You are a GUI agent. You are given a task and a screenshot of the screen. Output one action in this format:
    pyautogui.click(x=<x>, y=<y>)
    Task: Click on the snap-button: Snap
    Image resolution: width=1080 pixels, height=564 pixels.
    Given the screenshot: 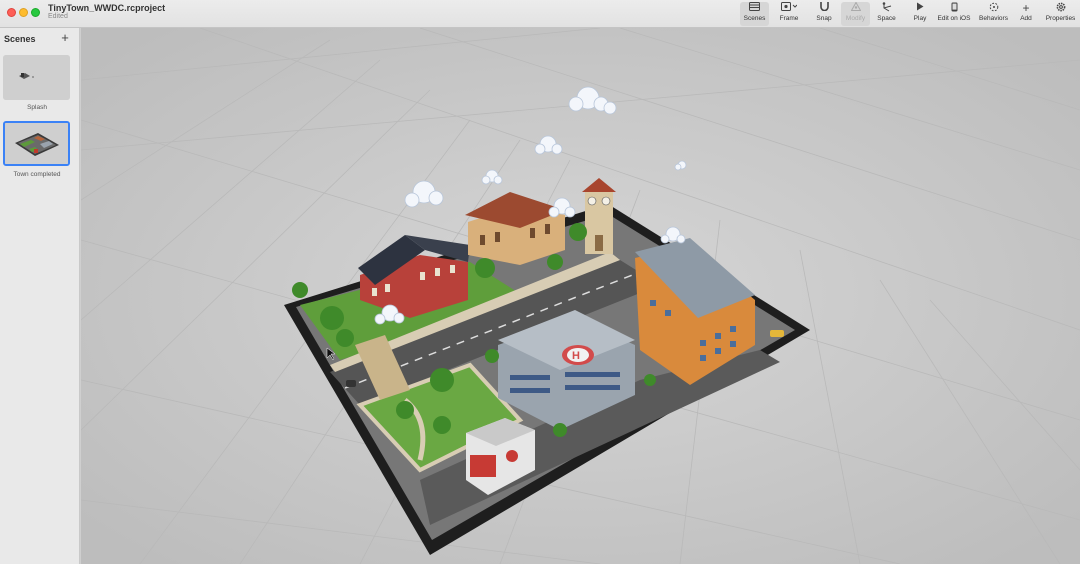 What is the action you would take?
    pyautogui.click(x=824, y=14)
    